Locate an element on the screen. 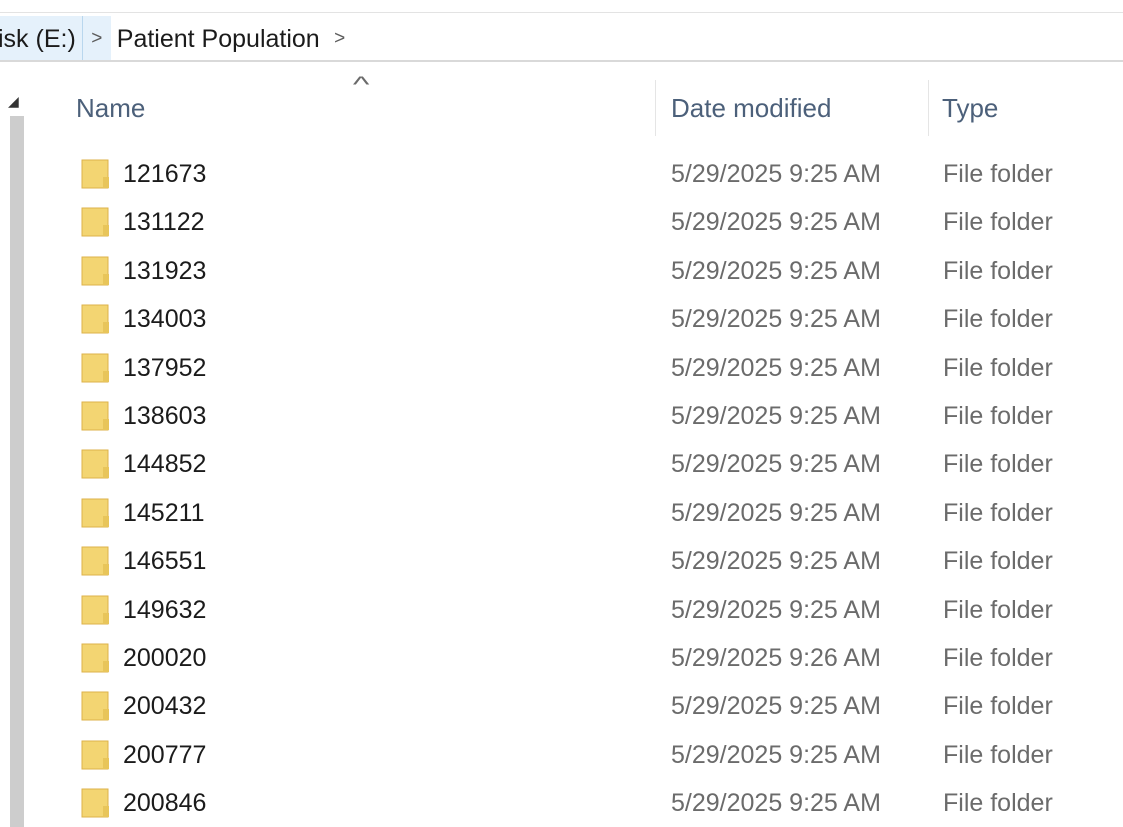  file-name: 200020 is located at coordinates (165, 657).